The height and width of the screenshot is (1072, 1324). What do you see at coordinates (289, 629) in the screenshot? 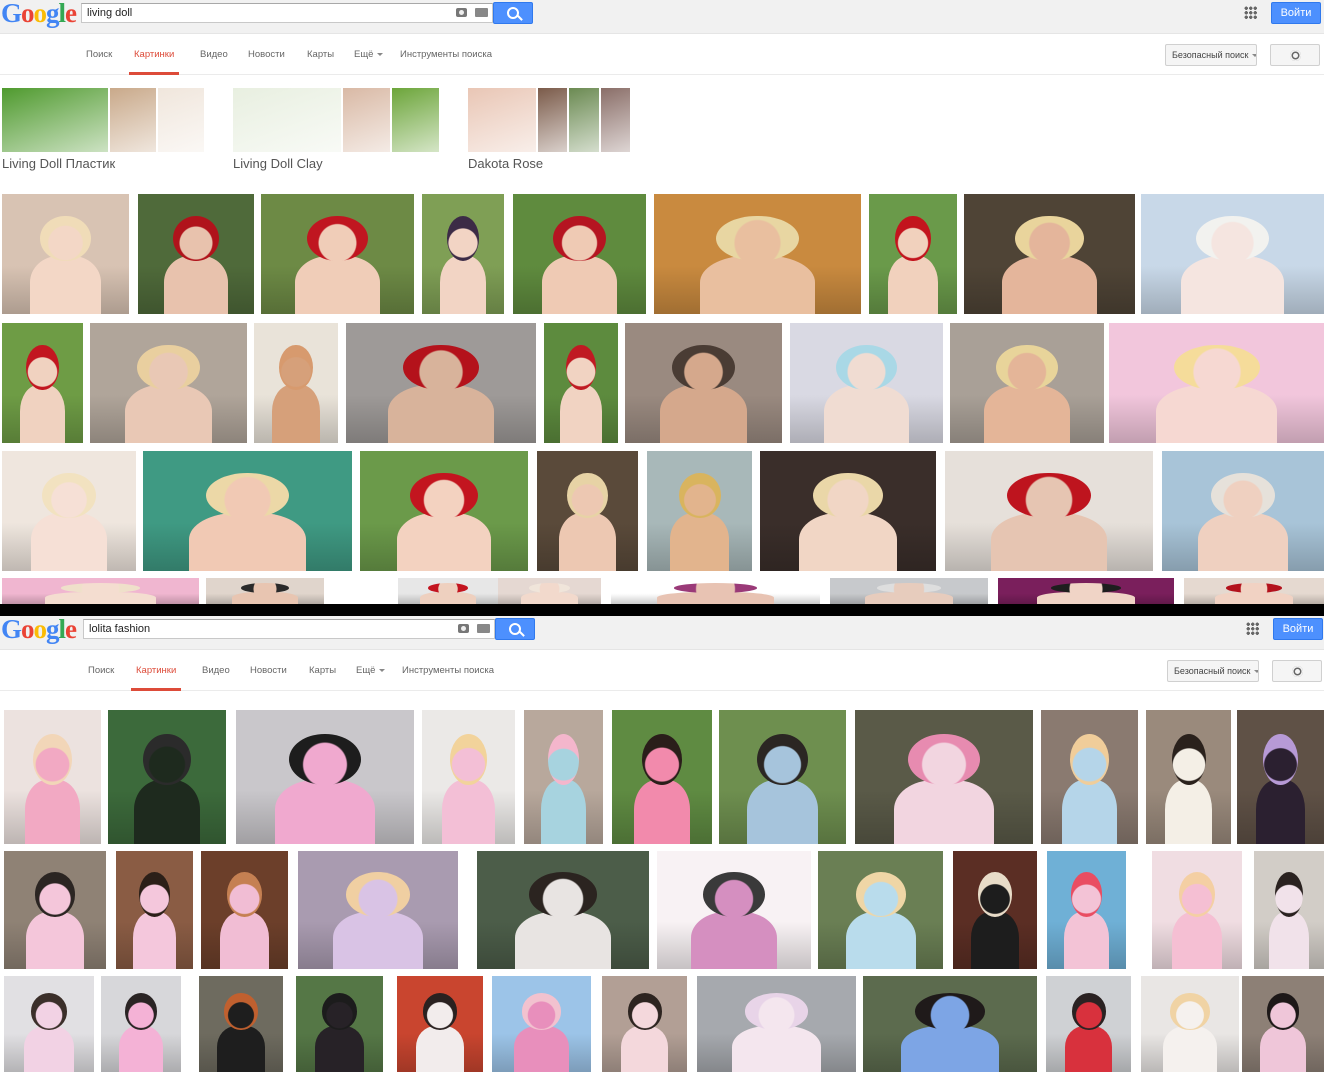
I see `search-input: lolita fashion` at bounding box center [289, 629].